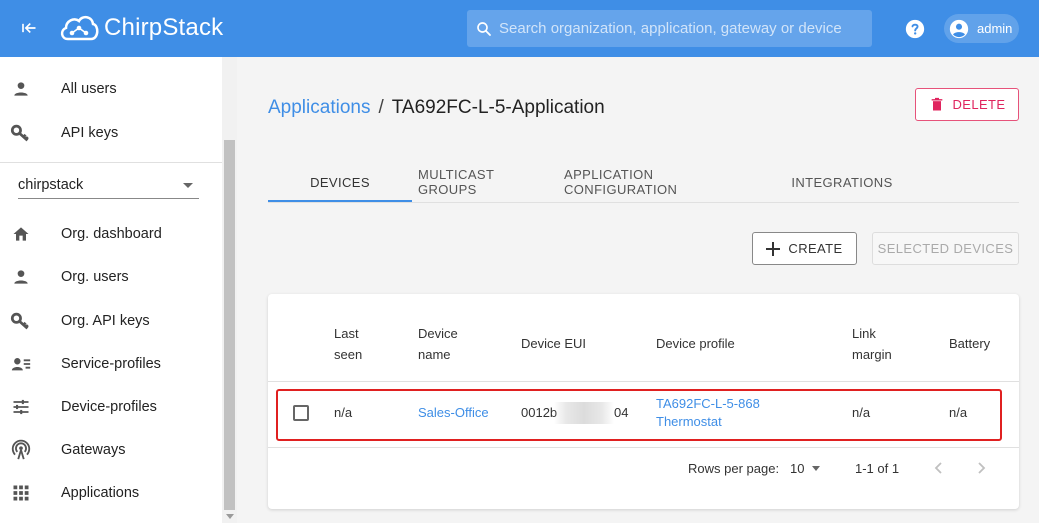  I want to click on search-icon, so click(484, 28).